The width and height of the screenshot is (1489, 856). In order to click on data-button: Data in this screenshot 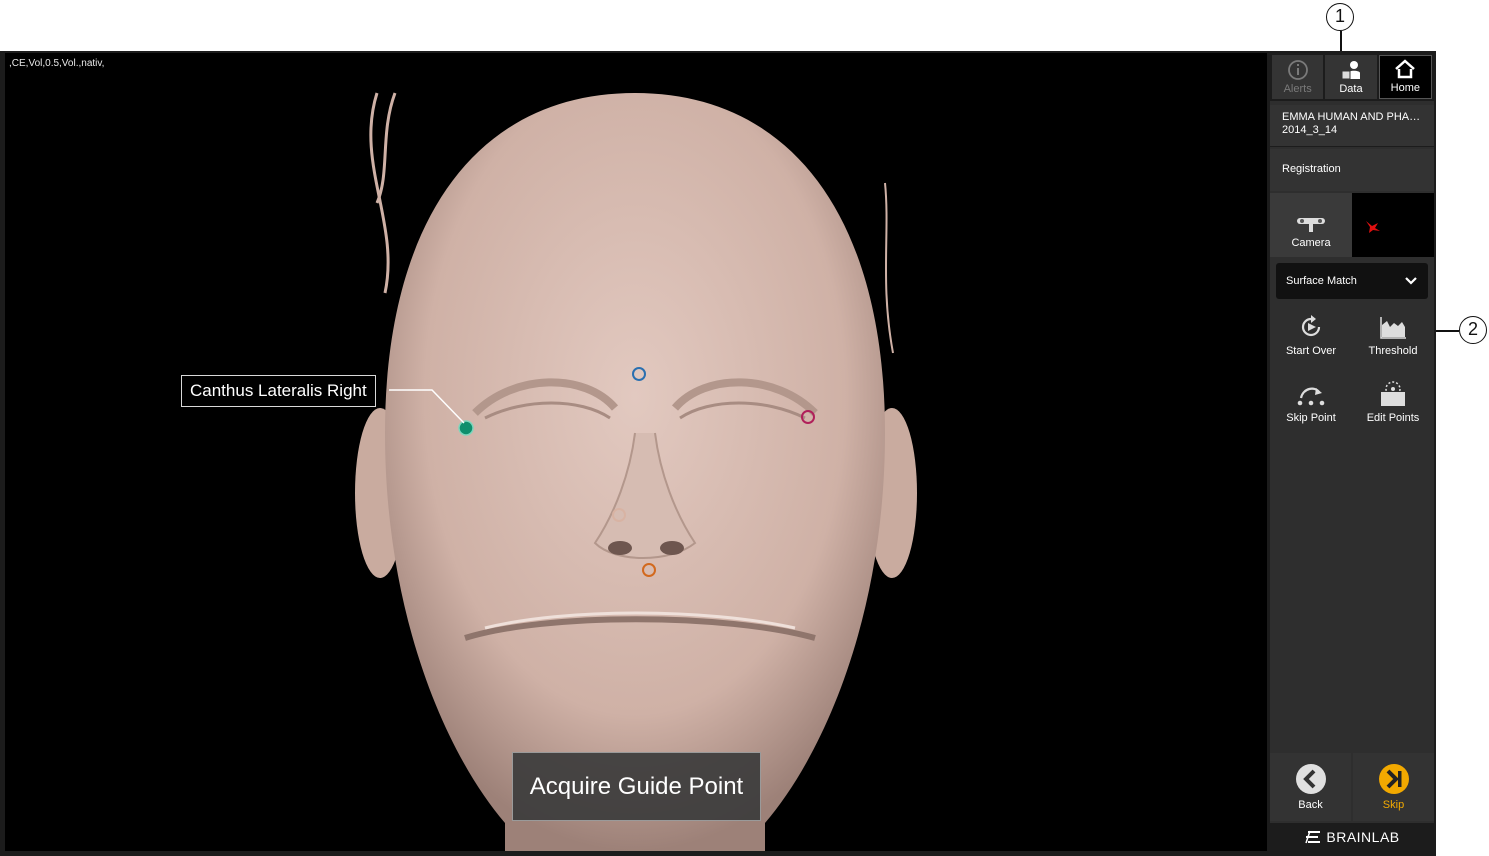, I will do `click(1351, 77)`.